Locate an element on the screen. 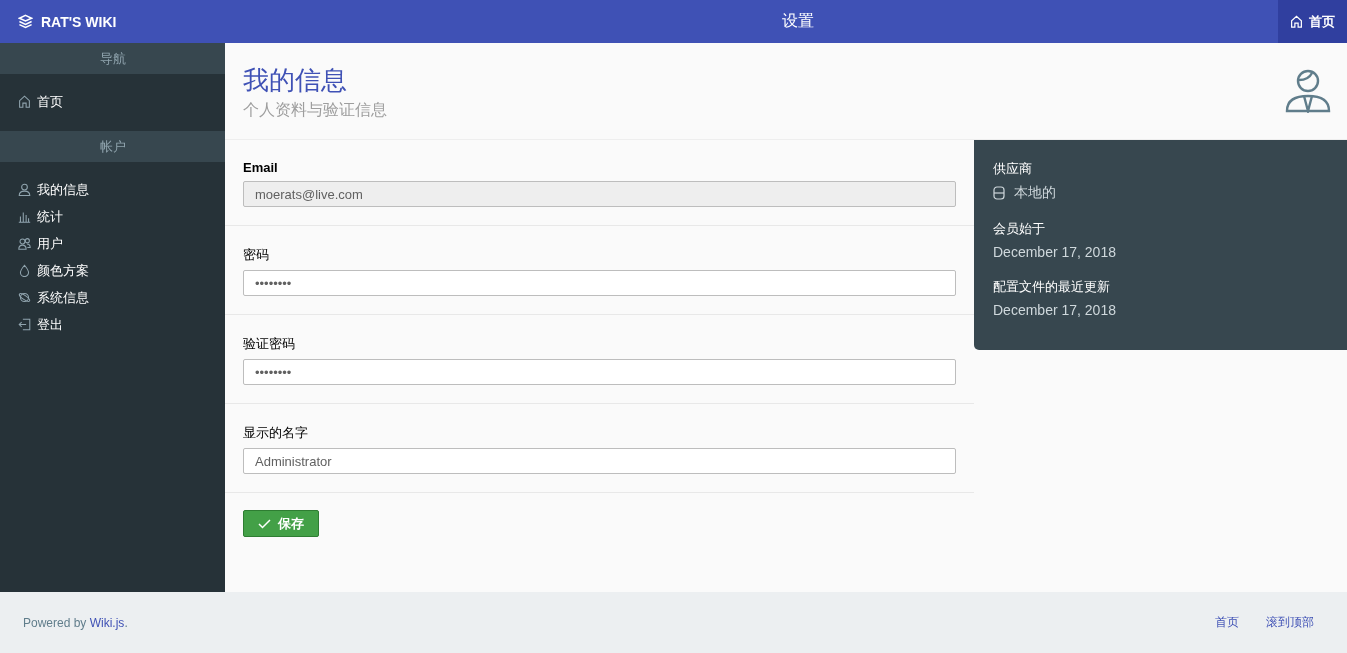 This screenshot has width=1347, height=653. info-value: 本地的 is located at coordinates (1035, 193).